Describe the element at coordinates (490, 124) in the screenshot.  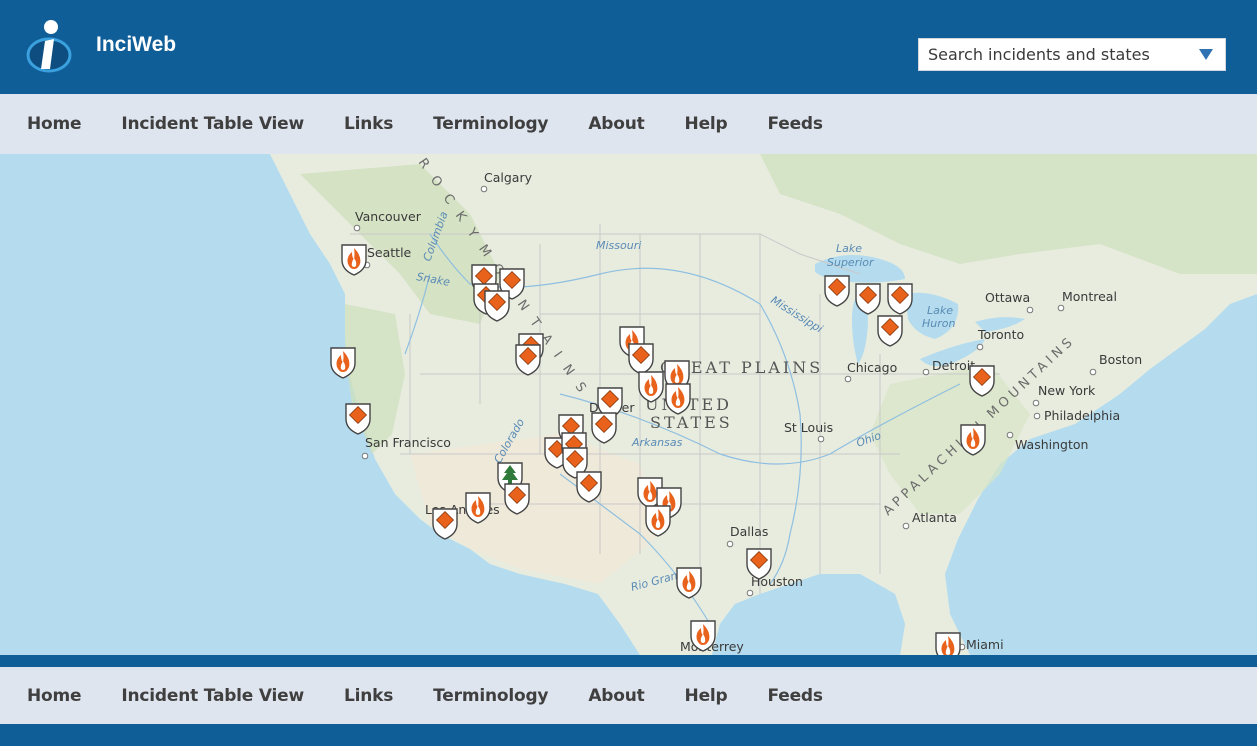
I see `nav-terminology: Terminology` at that location.